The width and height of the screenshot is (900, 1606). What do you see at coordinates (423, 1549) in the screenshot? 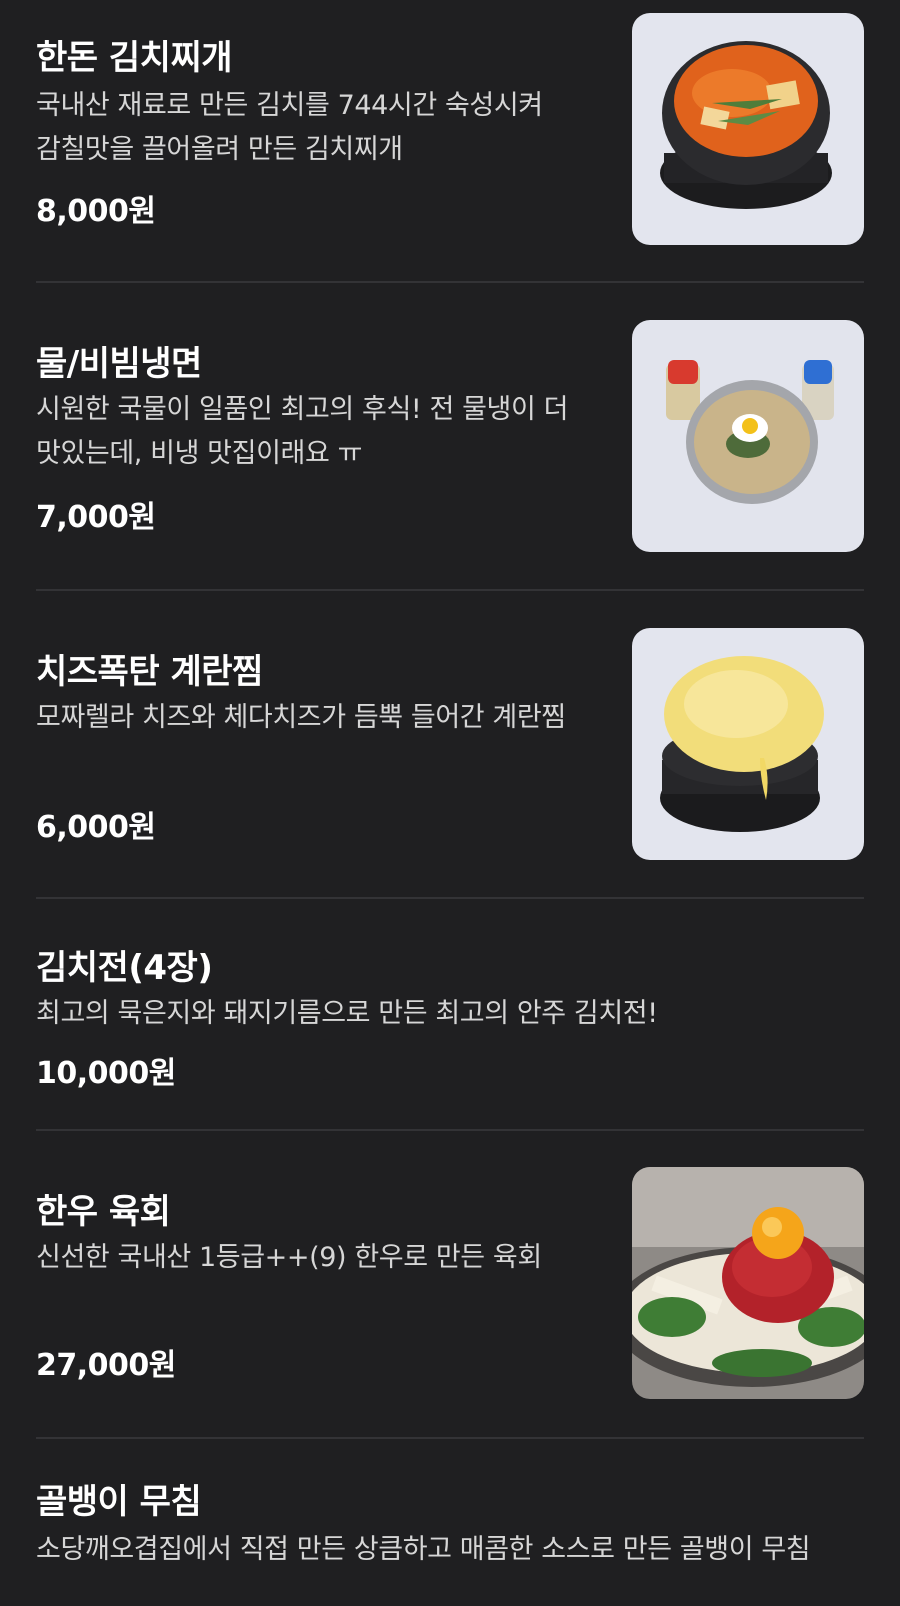
I see `menu-item-description: 소당깨오겹집에서 직접 만든 상큼하고 매콤한 소스로 만든 골뱅이 무침` at bounding box center [423, 1549].